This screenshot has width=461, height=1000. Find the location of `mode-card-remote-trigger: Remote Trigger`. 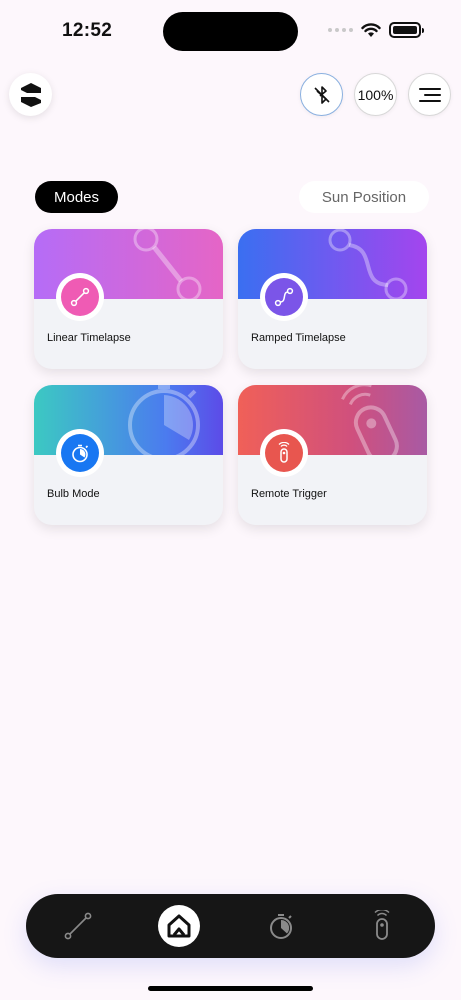

mode-card-remote-trigger: Remote Trigger is located at coordinates (332, 455).